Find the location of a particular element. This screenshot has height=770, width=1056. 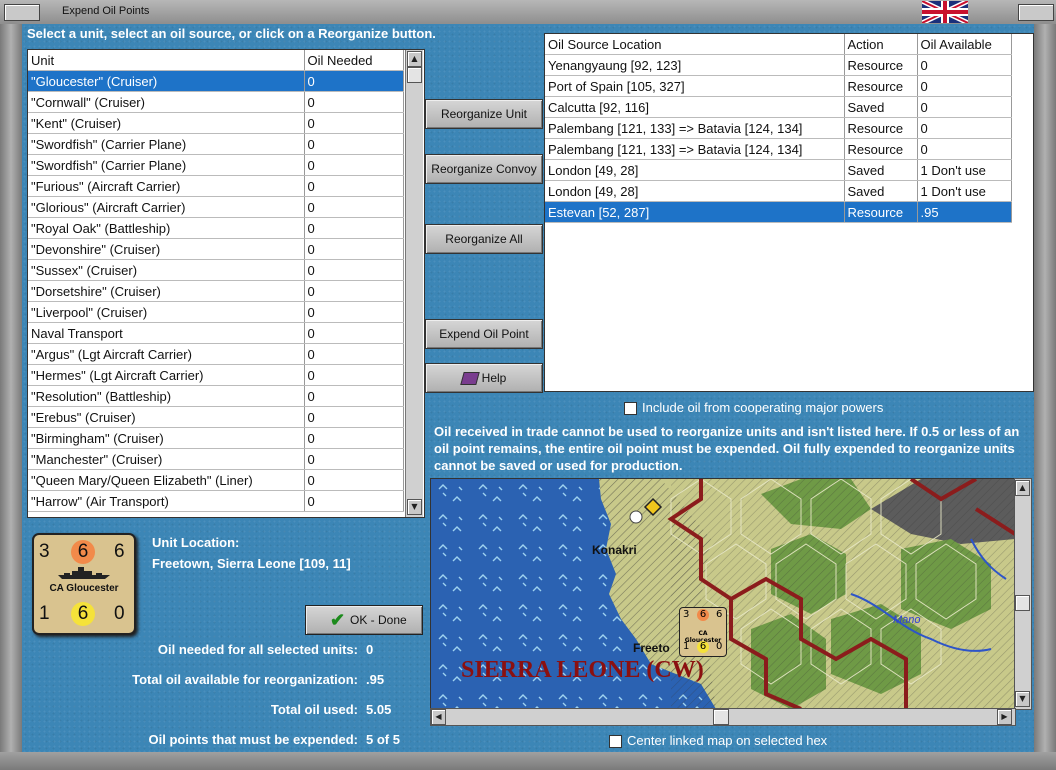

mini-counter-bottom-left: 1 is located at coordinates (686, 646).